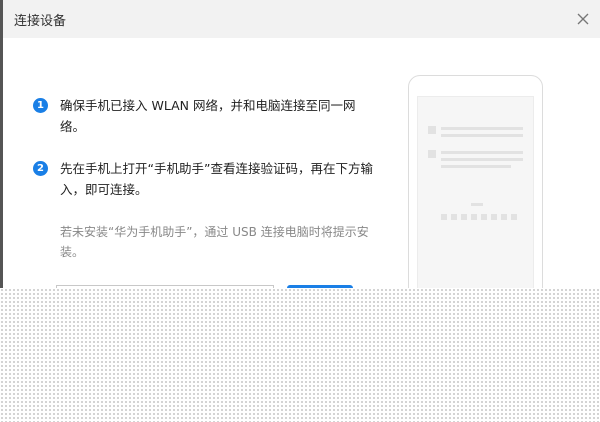 Image resolution: width=600 pixels, height=422 pixels. Describe the element at coordinates (301, 19) in the screenshot. I see `dialog-titlebar: 连接设备` at that location.